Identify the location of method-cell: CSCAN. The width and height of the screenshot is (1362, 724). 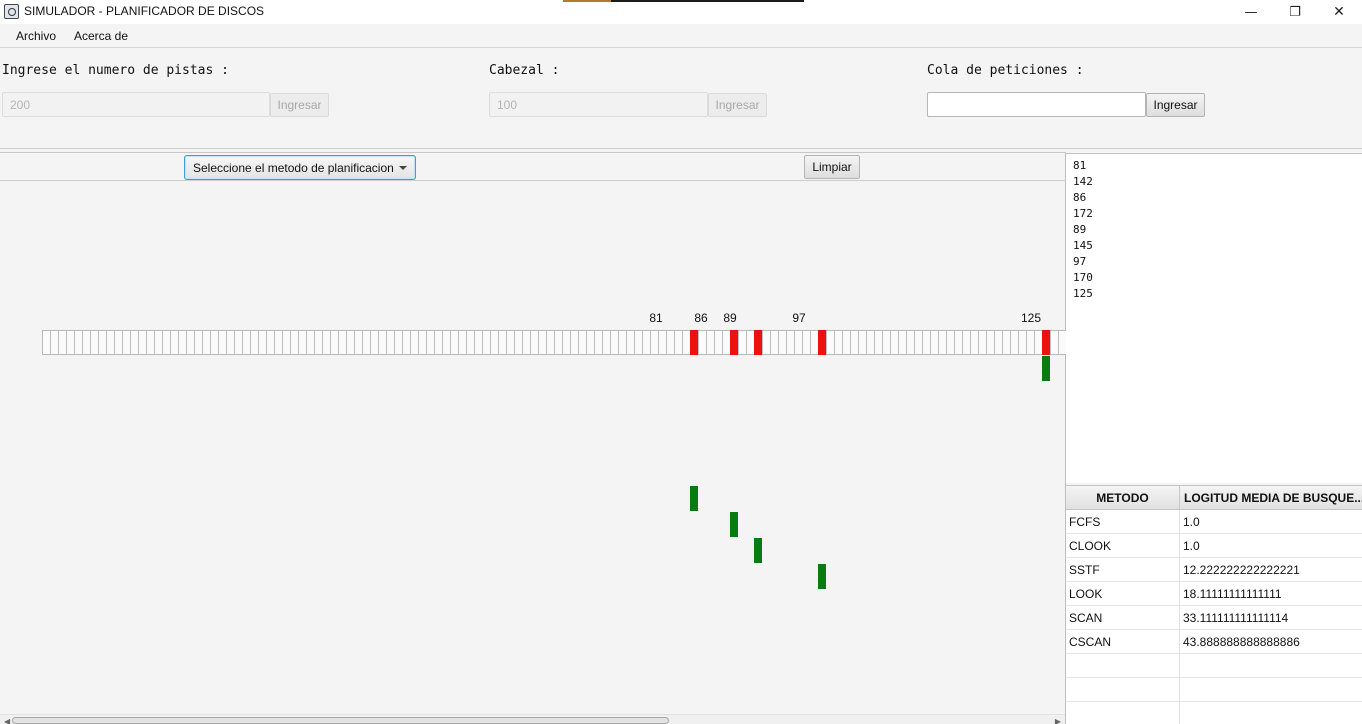
(1090, 642).